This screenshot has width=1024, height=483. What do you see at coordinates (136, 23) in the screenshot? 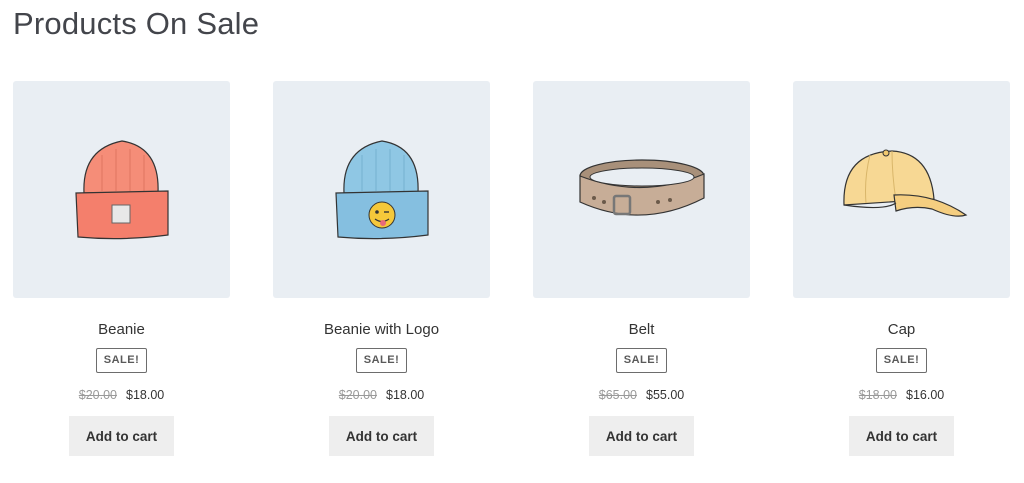
I see `page-title: Products On Sale` at bounding box center [136, 23].